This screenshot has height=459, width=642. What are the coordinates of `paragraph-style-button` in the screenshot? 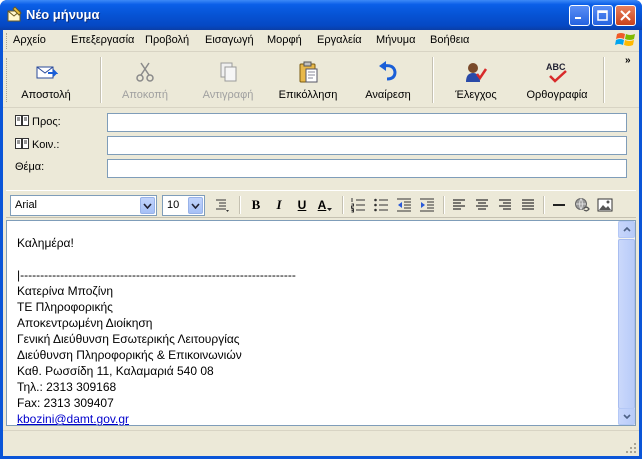 It's located at (222, 205).